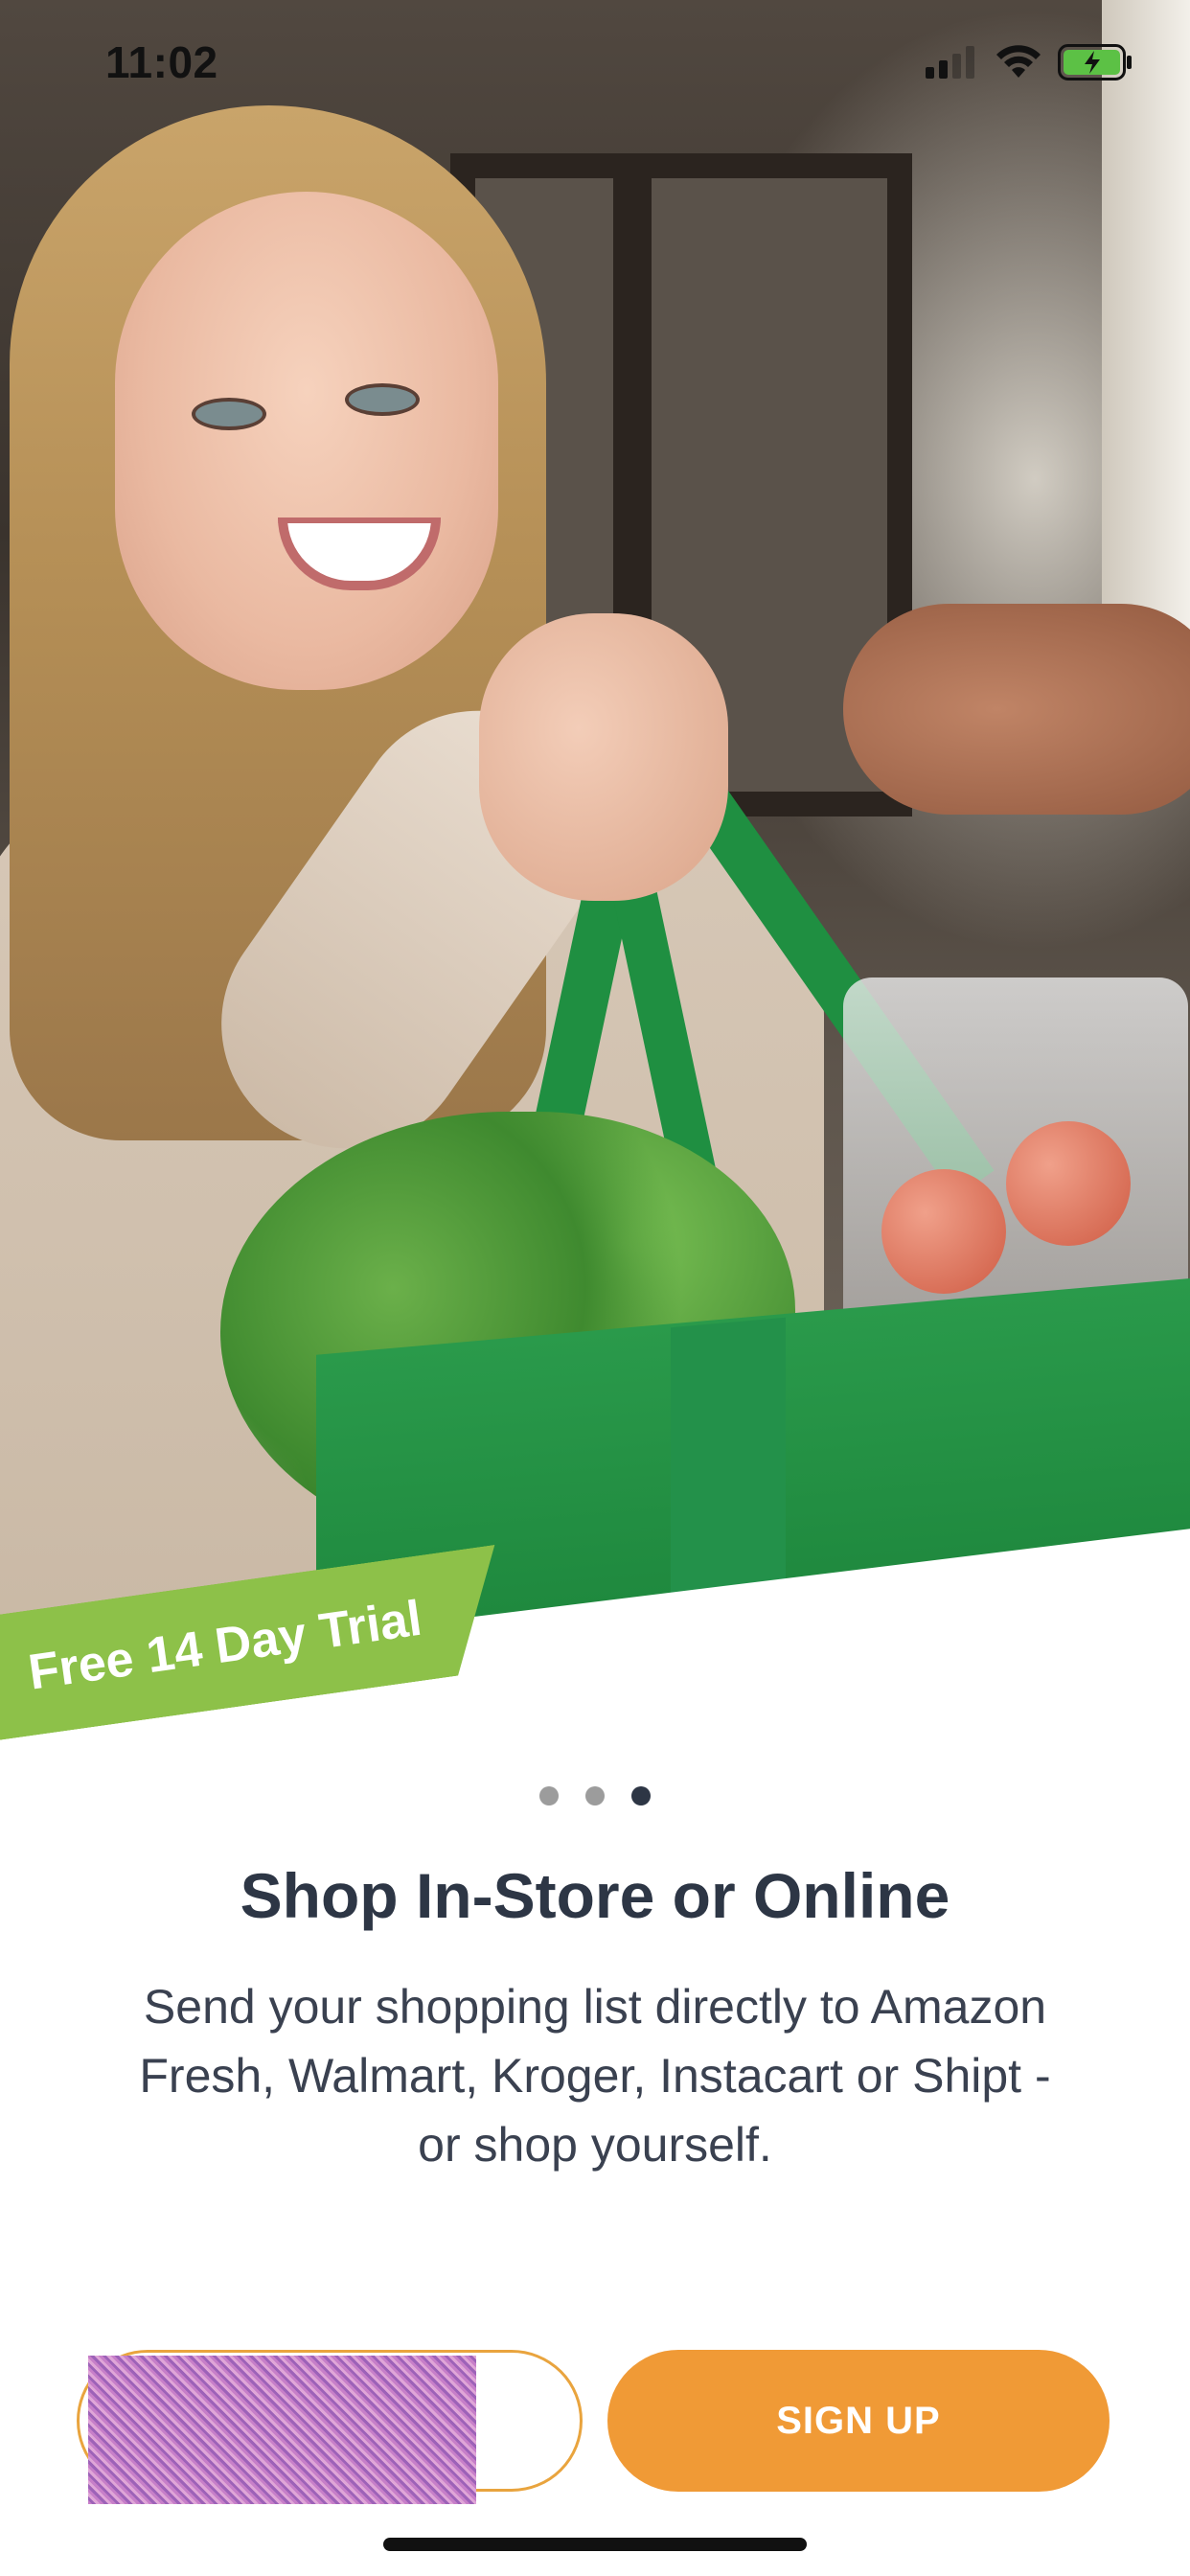 The height and width of the screenshot is (2576, 1190). Describe the element at coordinates (162, 62) in the screenshot. I see `status-time: 11:02` at that location.